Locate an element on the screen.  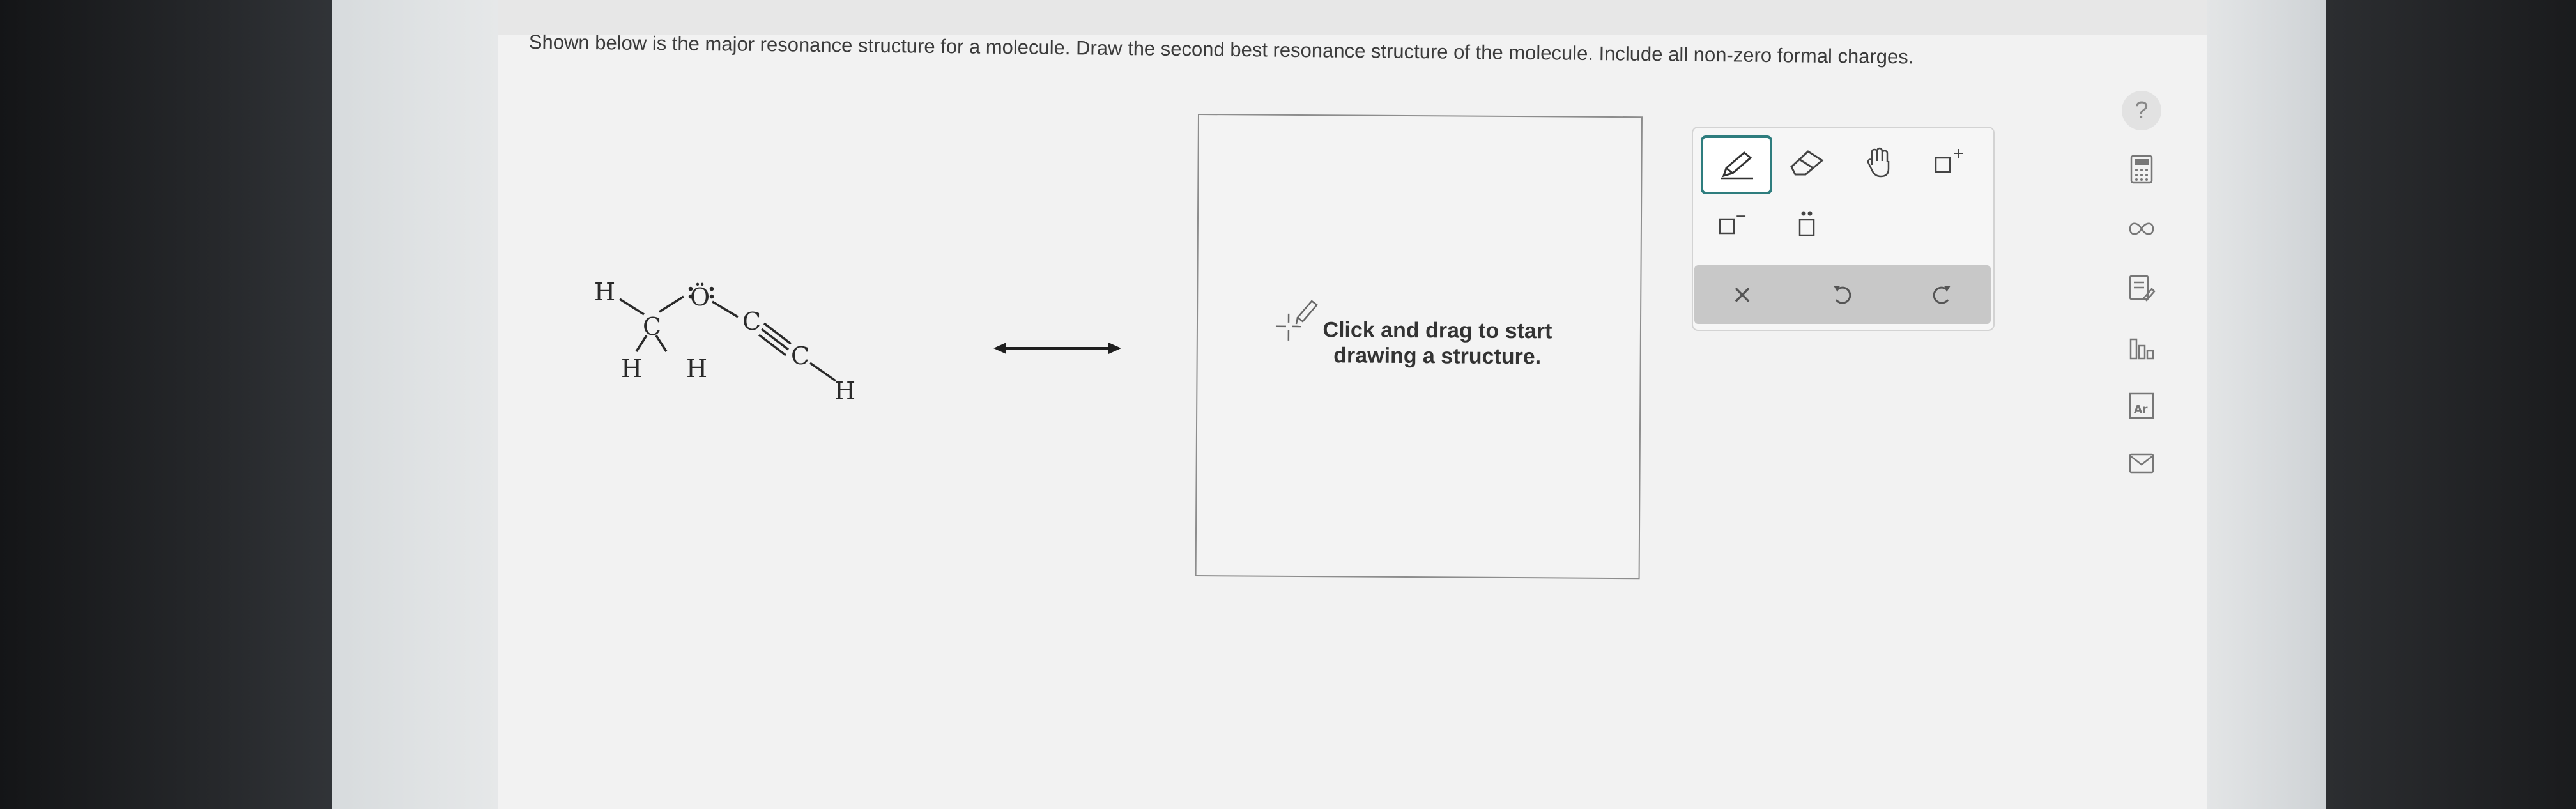
resonance-arrow is located at coordinates (1057, 348).